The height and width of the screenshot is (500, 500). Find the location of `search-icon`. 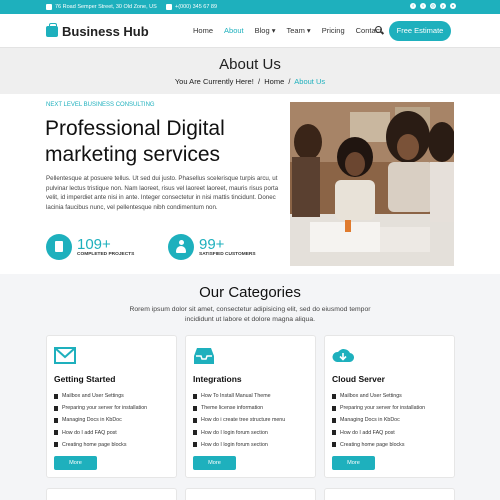

search-icon is located at coordinates (379, 30).